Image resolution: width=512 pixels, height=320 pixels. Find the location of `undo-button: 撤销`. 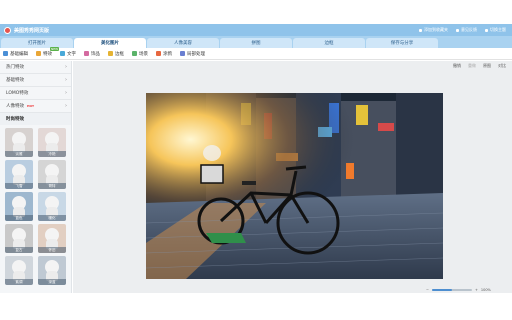

undo-button: 撤销 is located at coordinates (457, 66).